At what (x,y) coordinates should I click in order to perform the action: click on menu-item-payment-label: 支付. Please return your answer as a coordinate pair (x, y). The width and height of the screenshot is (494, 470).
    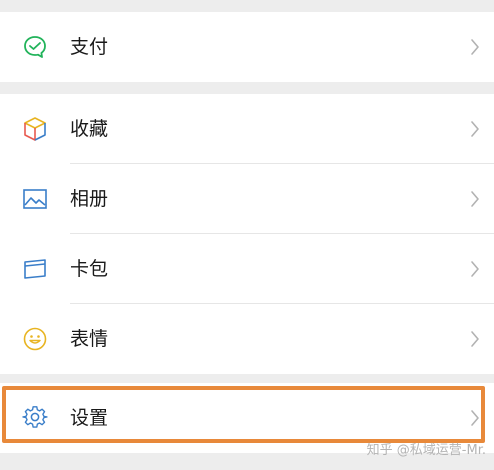
    Looking at the image, I should click on (89, 47).